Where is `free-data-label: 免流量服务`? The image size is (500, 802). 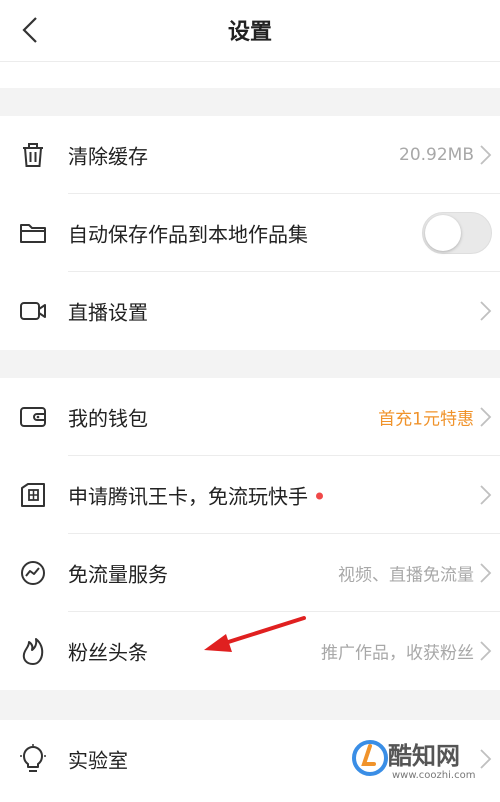 free-data-label: 免流量服务 is located at coordinates (118, 574).